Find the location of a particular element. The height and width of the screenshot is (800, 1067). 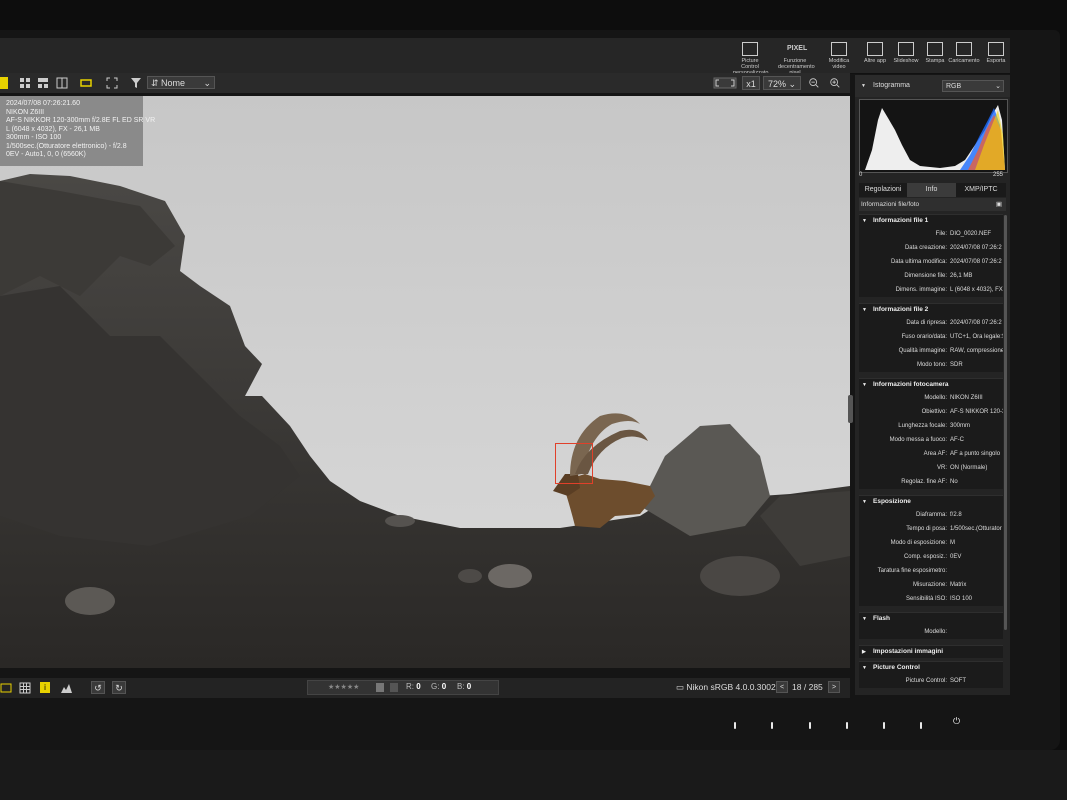

tab-regolazioni: Regolazioni is located at coordinates (883, 190).